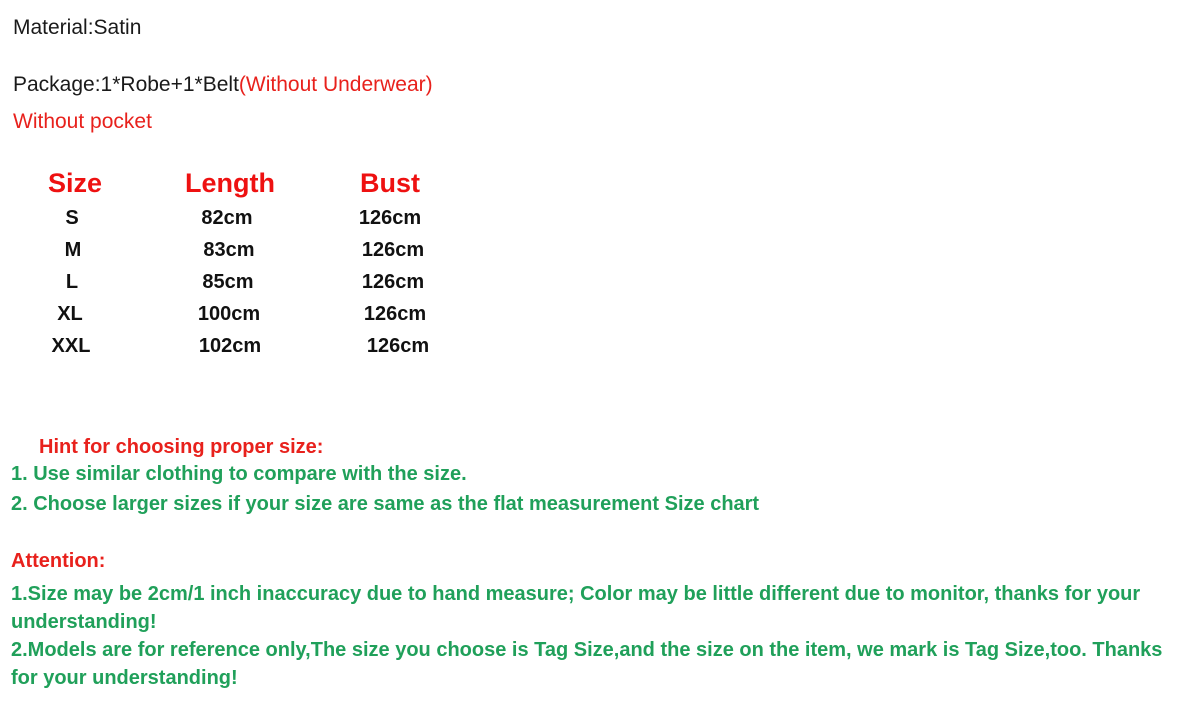 The width and height of the screenshot is (1184, 713). Describe the element at coordinates (227, 218) in the screenshot. I see `cell-length: 82cm` at that location.